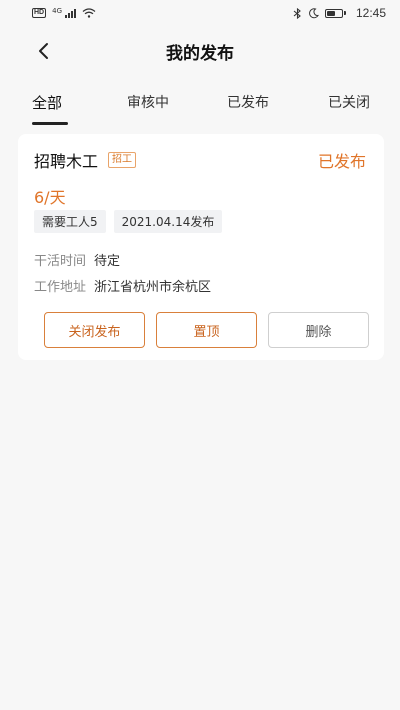  Describe the element at coordinates (318, 330) in the screenshot. I see `delete-button: 删除` at that location.